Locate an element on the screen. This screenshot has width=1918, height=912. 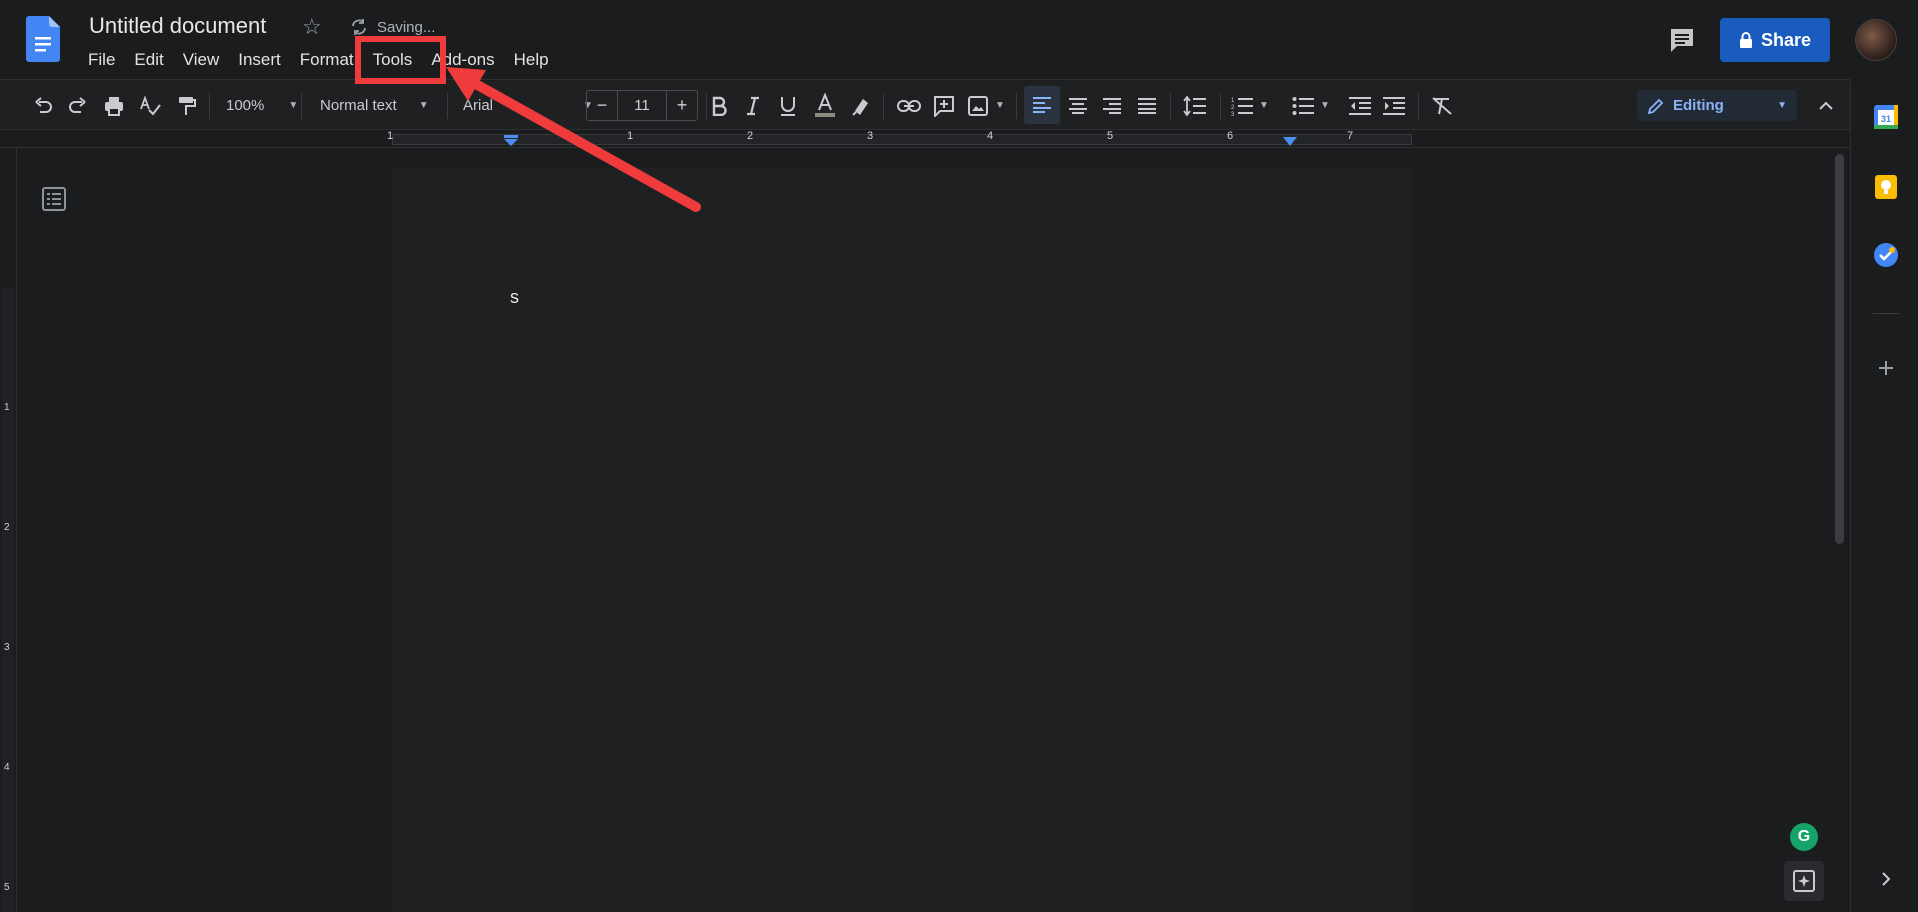
vertical-ruler-number: 2 is located at coordinates (7, 527).